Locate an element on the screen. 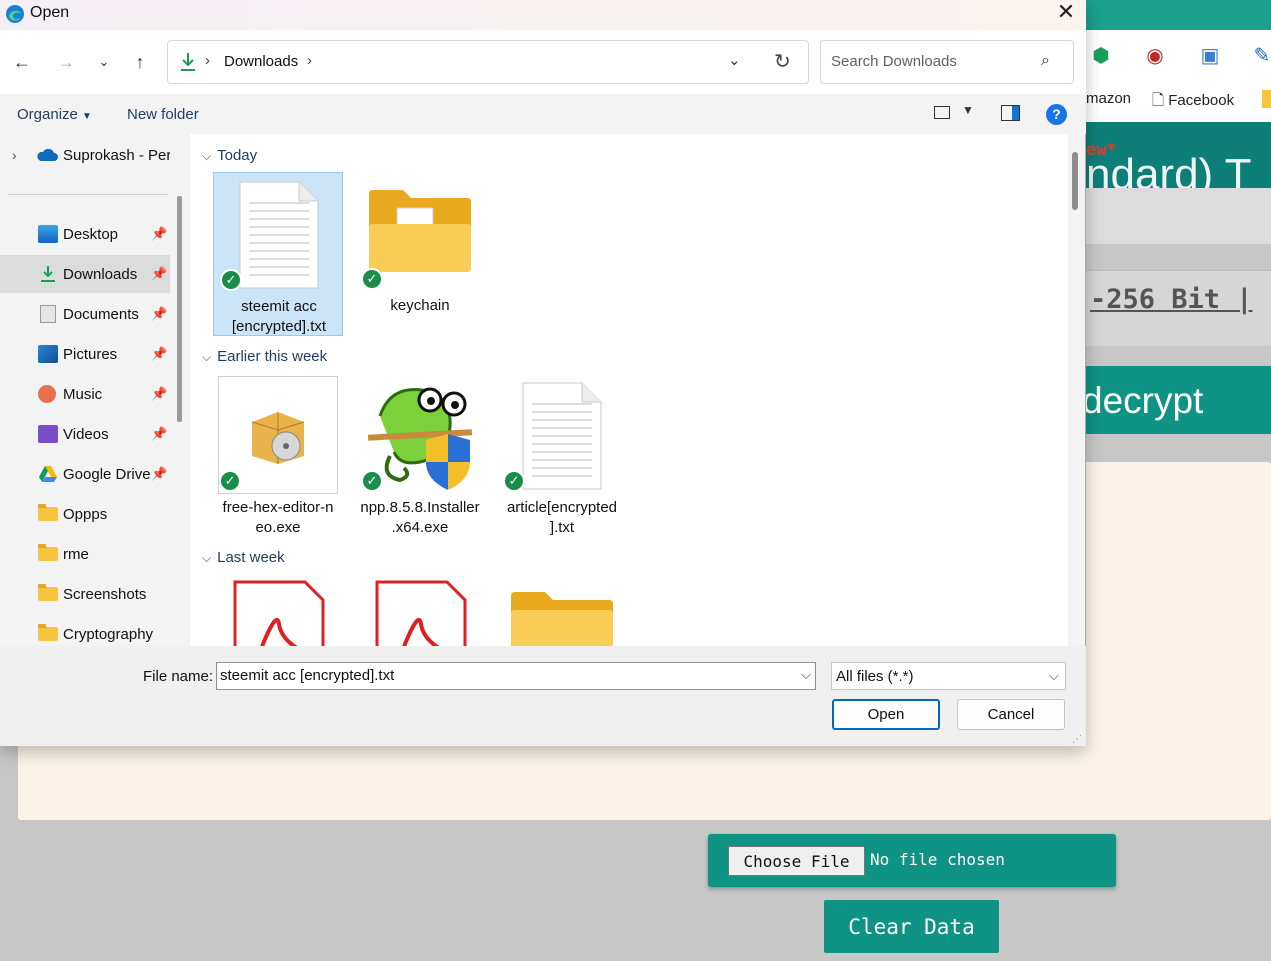 Image resolution: width=1271 pixels, height=961 pixels. bookmark-amazon: mazon is located at coordinates (1108, 98).